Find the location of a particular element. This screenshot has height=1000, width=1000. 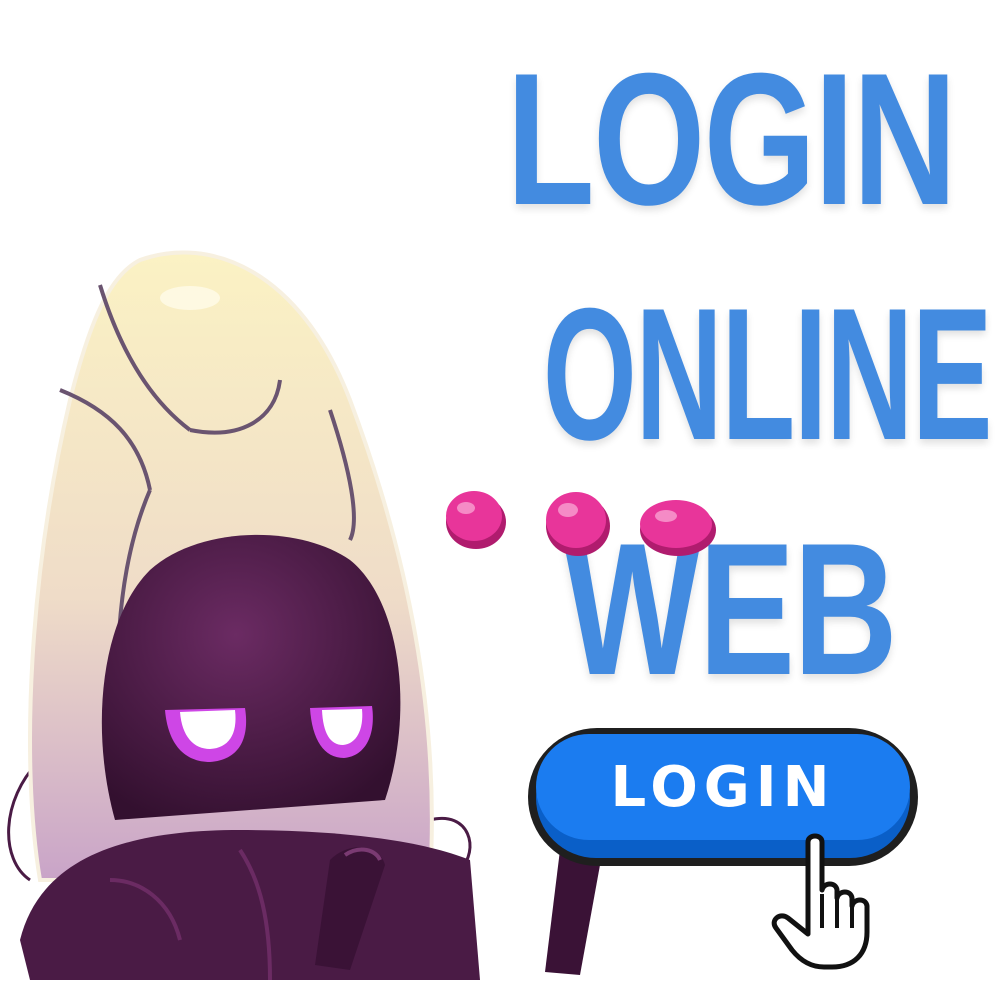

login-button-label: LOGIN is located at coordinates (723, 787).